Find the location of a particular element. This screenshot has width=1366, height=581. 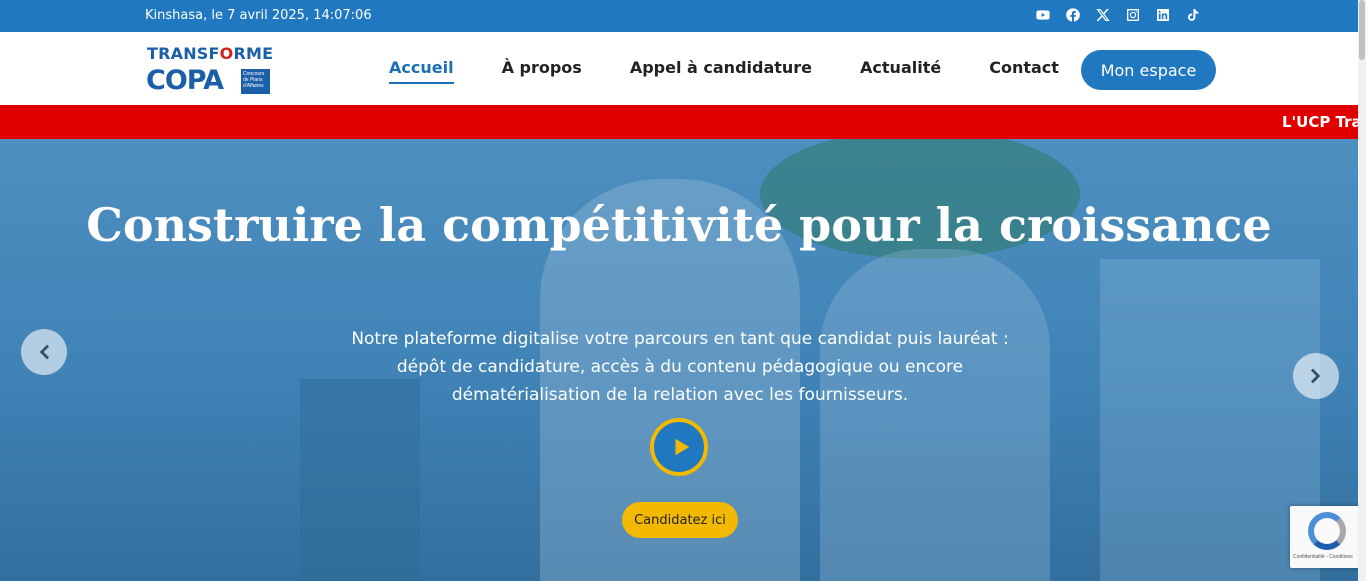

nav-item-accueil: Accueil is located at coordinates (421, 71).